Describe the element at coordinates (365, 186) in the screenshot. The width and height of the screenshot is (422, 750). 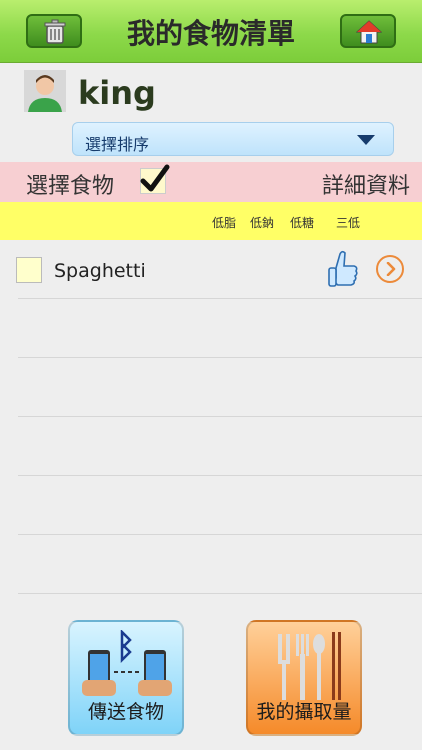
I see `details-label: 詳細資料` at that location.